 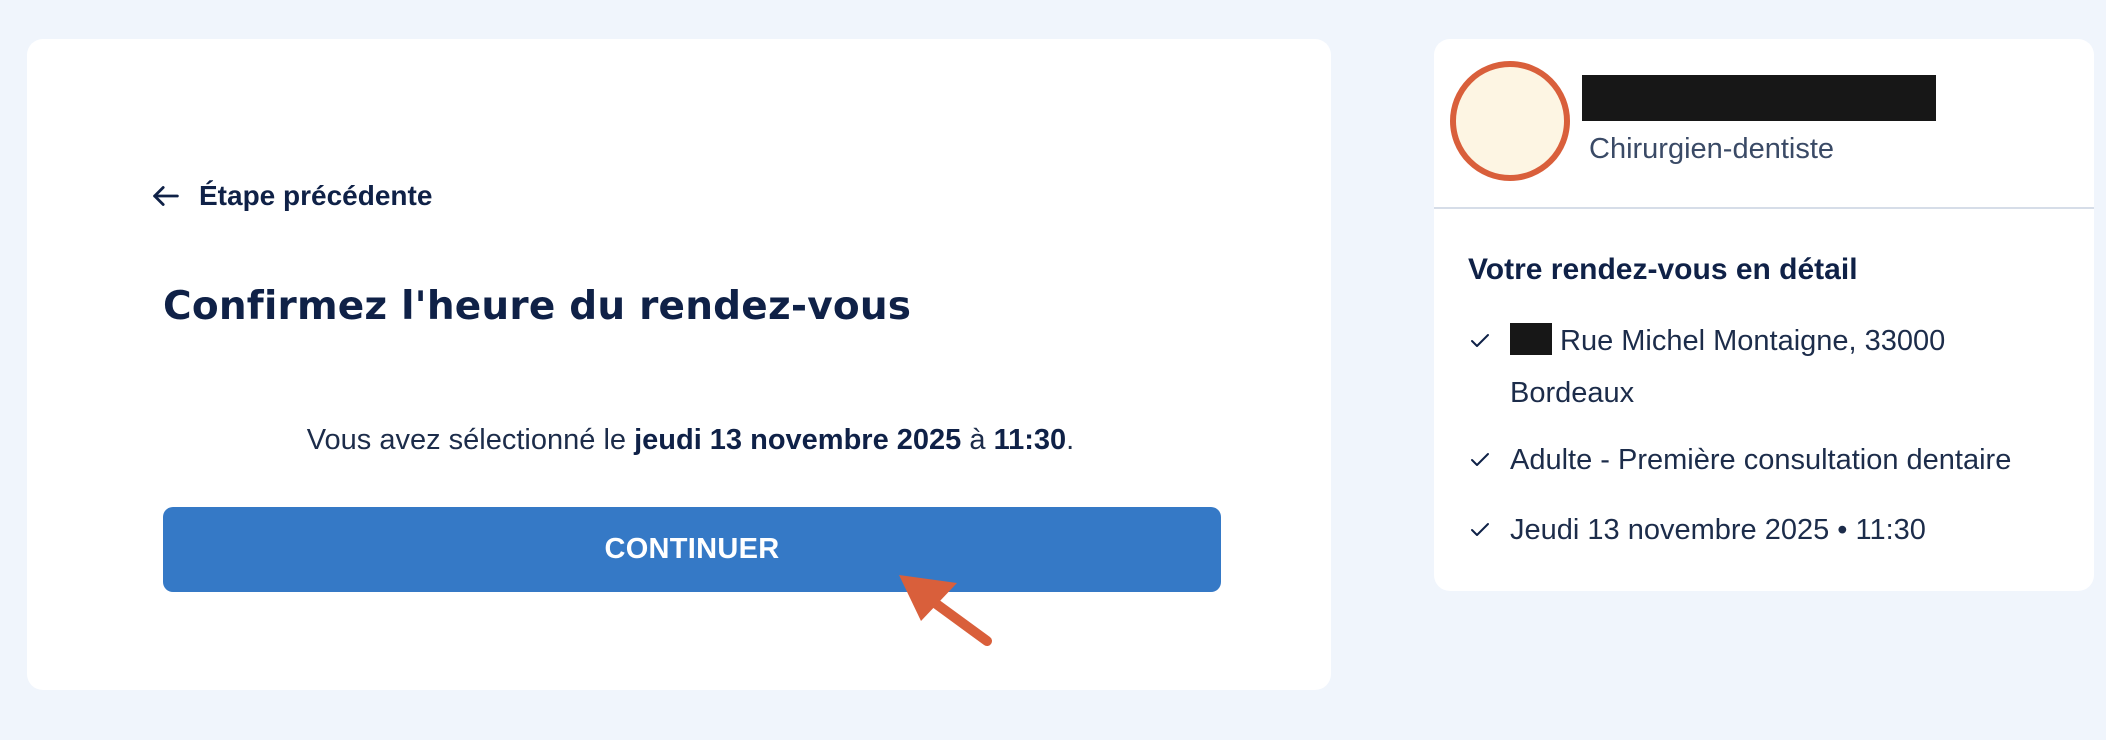 What do you see at coordinates (466, 440) in the screenshot?
I see `selection-prefix: Vous avez sélectionné le` at bounding box center [466, 440].